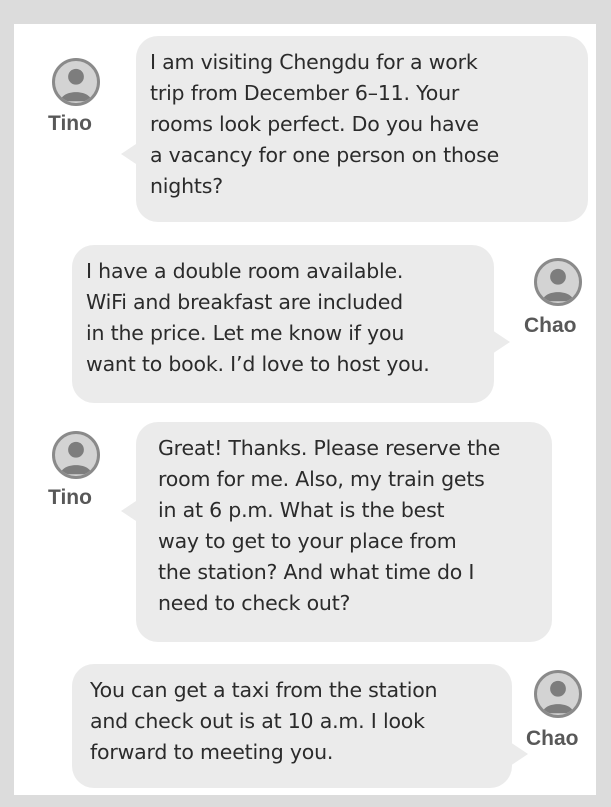  Describe the element at coordinates (212, 752) in the screenshot. I see `message-line: forward to meeting you.` at that location.